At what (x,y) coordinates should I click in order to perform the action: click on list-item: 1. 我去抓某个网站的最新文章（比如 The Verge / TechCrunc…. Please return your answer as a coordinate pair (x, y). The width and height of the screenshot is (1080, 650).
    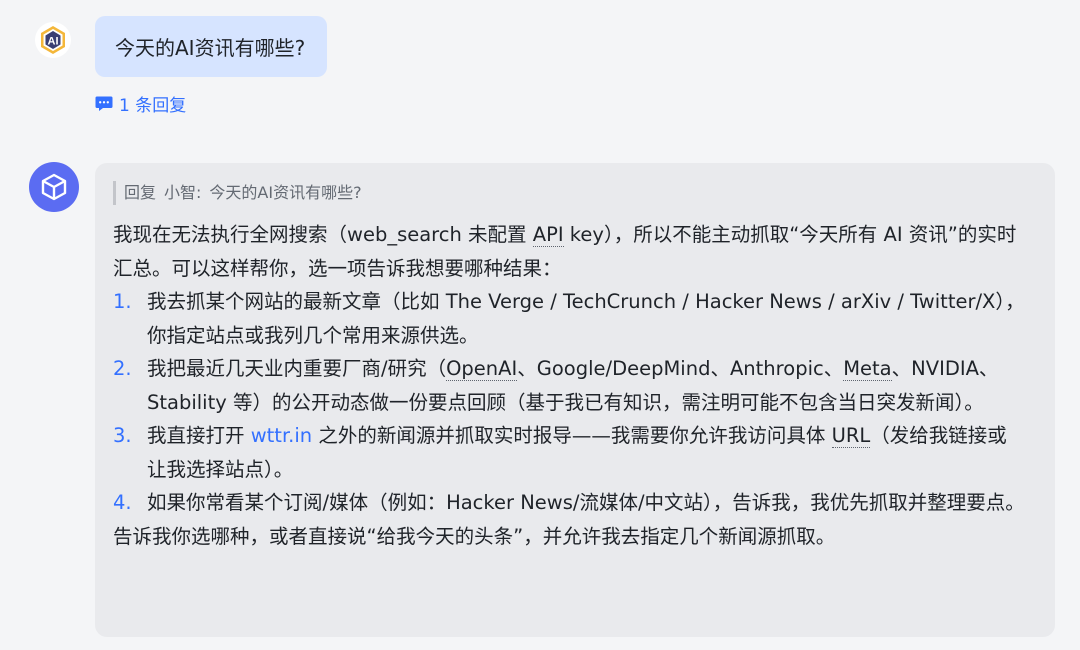
    Looking at the image, I should click on (569, 318).